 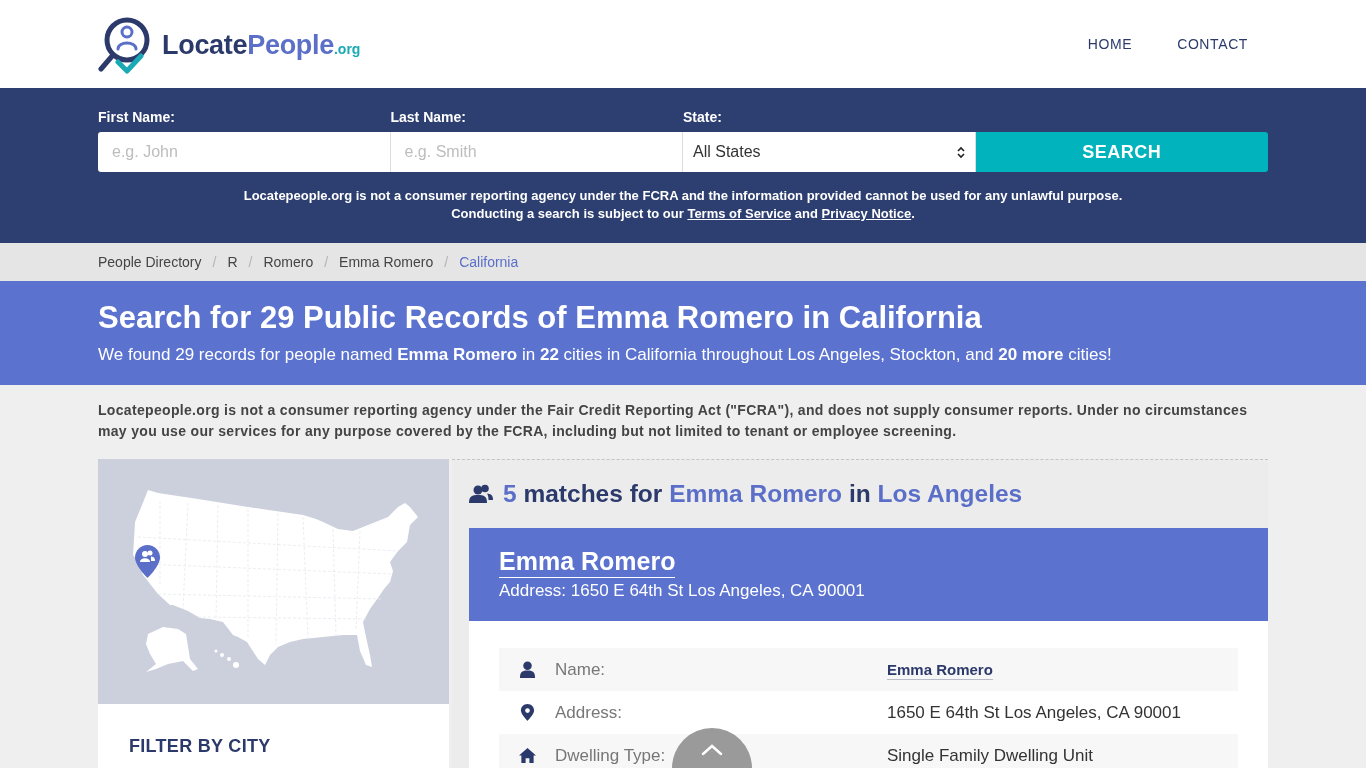 I want to click on breadcrumb-link: People Directory, so click(x=150, y=262).